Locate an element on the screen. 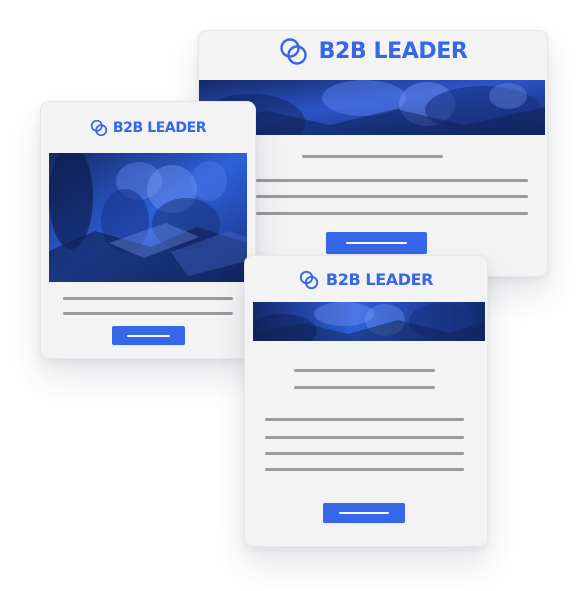 The width and height of the screenshot is (576, 591). brand-logo-front: B2B LEADER is located at coordinates (366, 280).